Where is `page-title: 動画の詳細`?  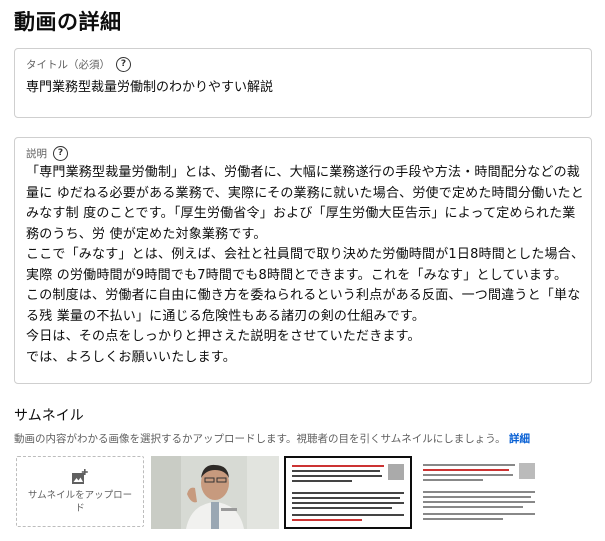 page-title: 動画の詳細 is located at coordinates (68, 22).